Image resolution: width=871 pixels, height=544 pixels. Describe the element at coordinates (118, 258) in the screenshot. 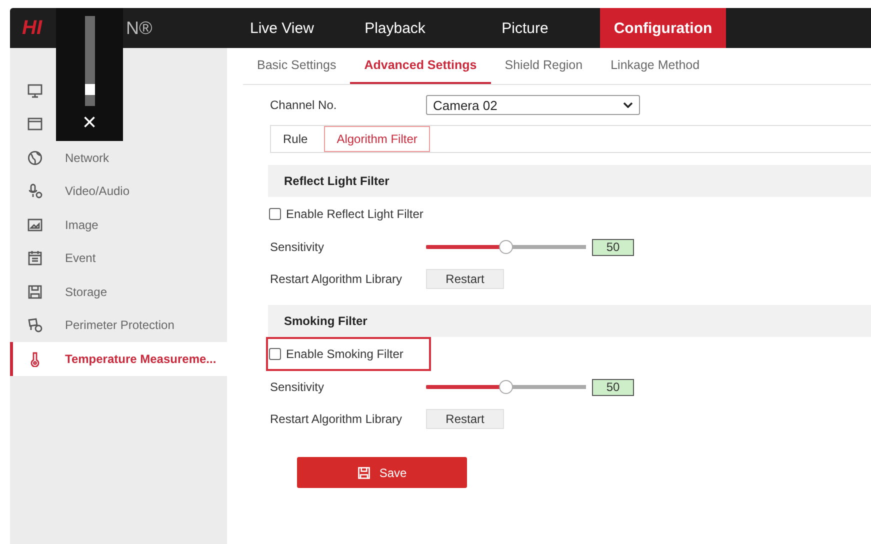

I see `sidebar-item: Event` at that location.